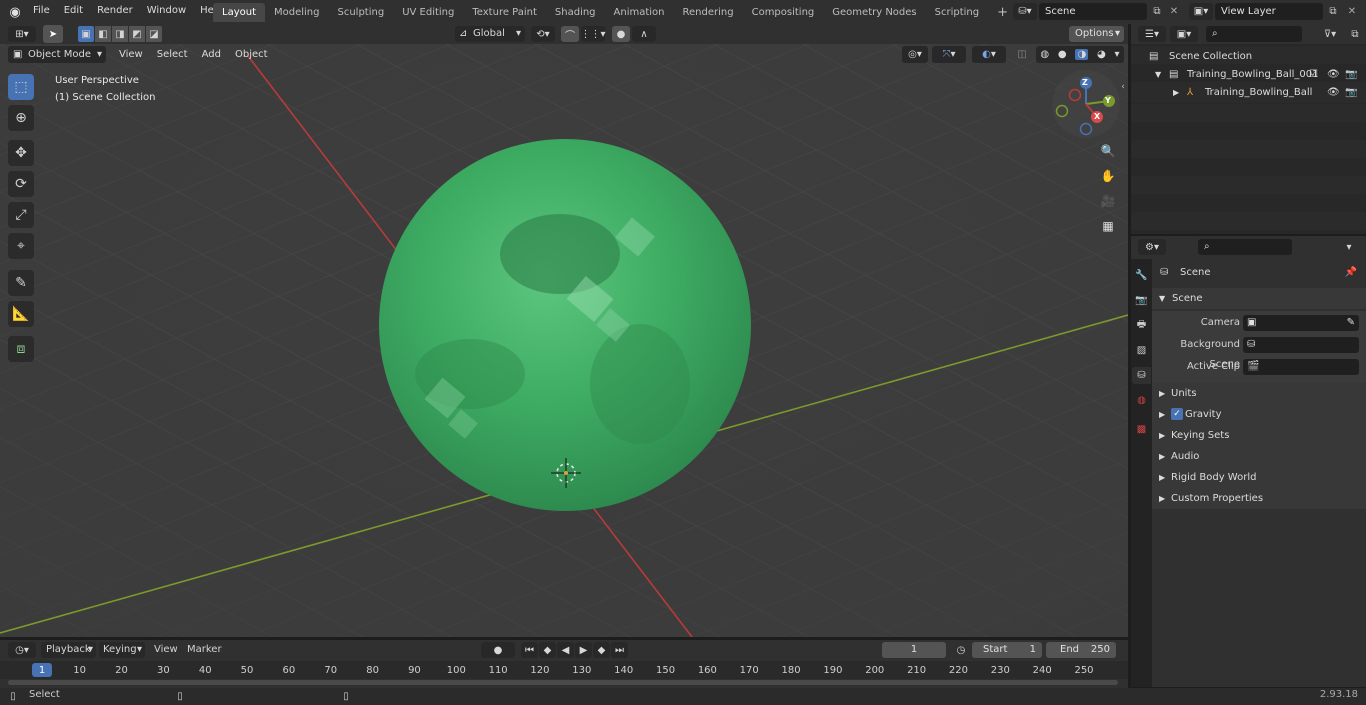  I want to click on display-mode-button: ▣▾, so click(1184, 34).